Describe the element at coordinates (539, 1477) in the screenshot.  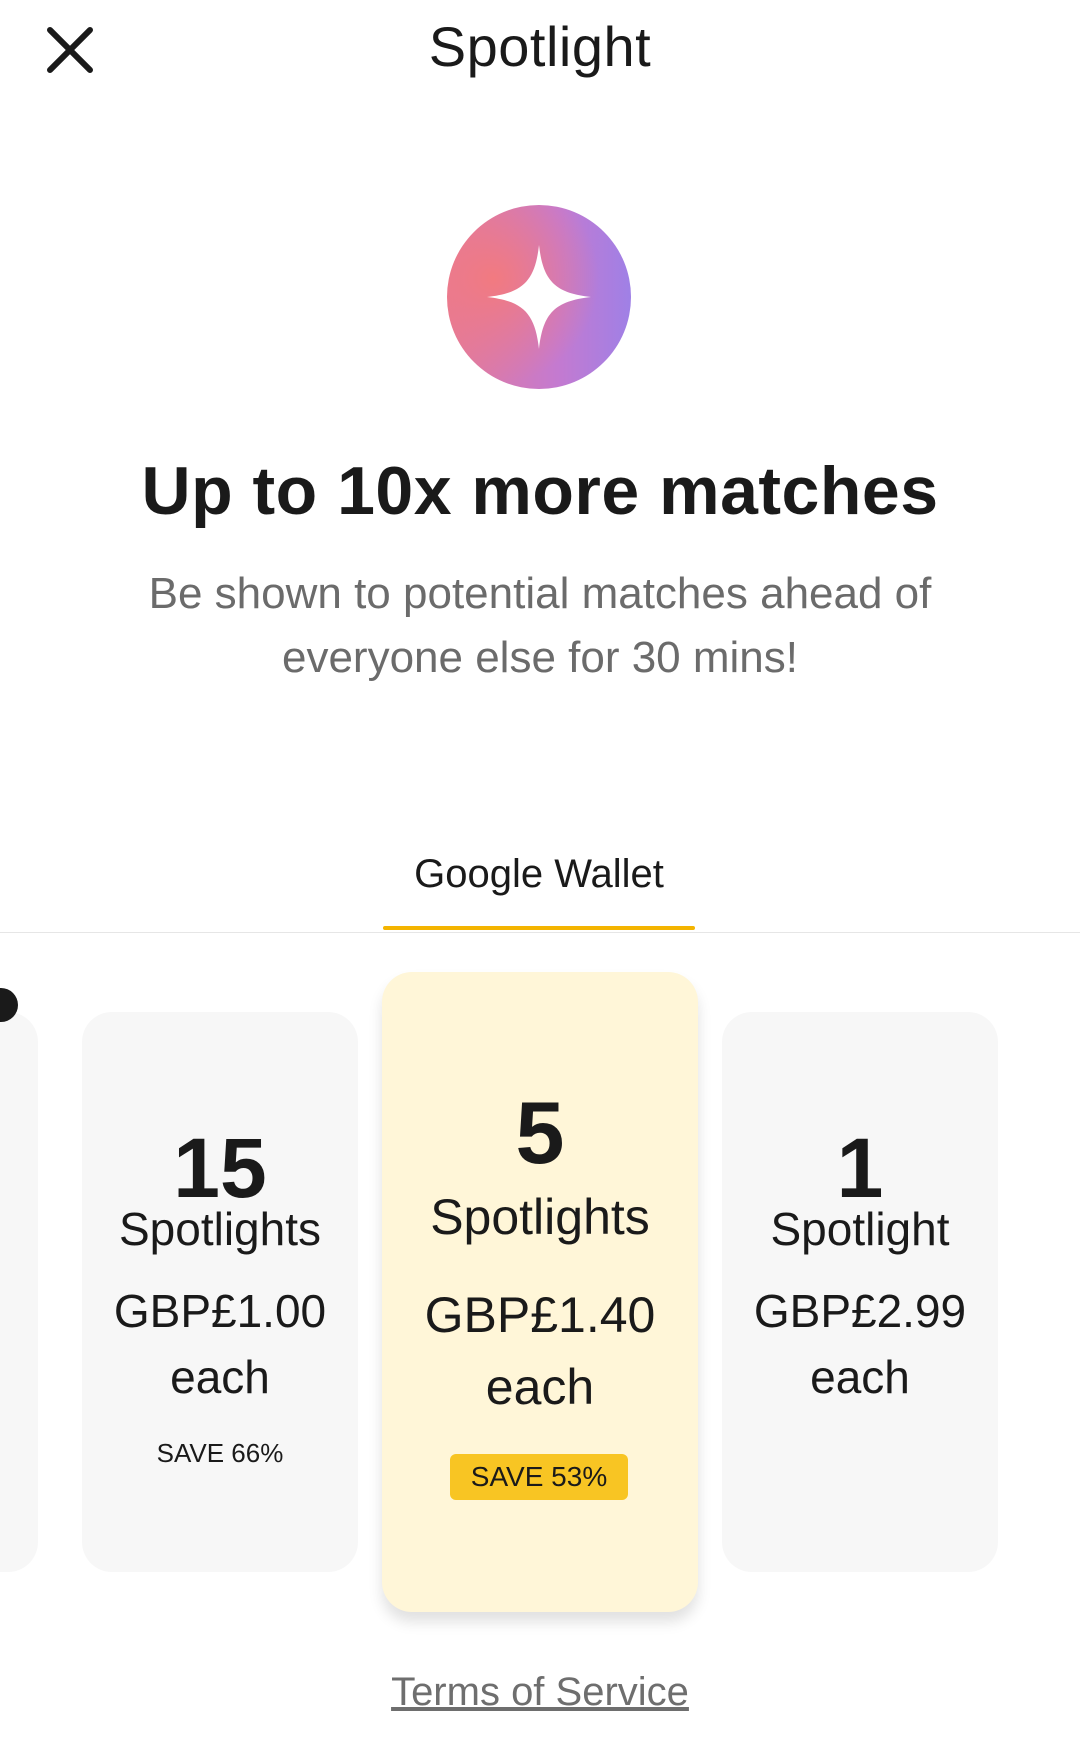
I see `package-savings-badge: SAVE 53%` at that location.